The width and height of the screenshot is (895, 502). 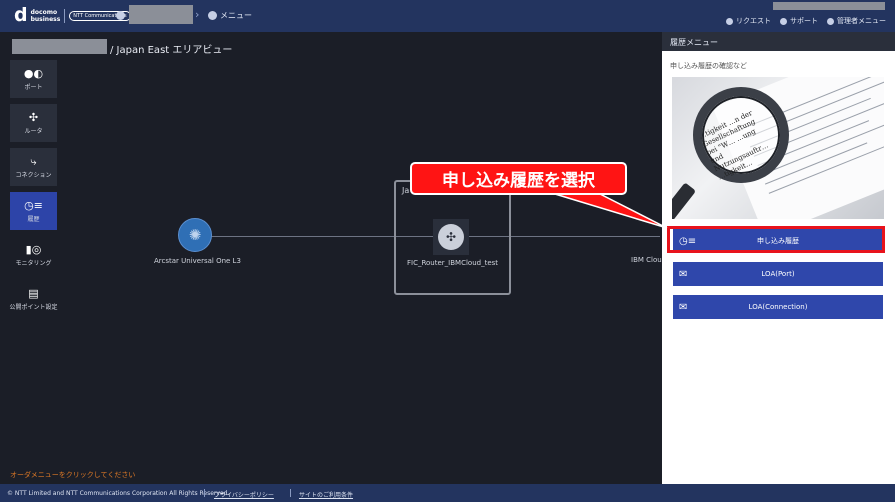 What do you see at coordinates (829, 6) in the screenshot?
I see `user-info-redacted` at bounding box center [829, 6].